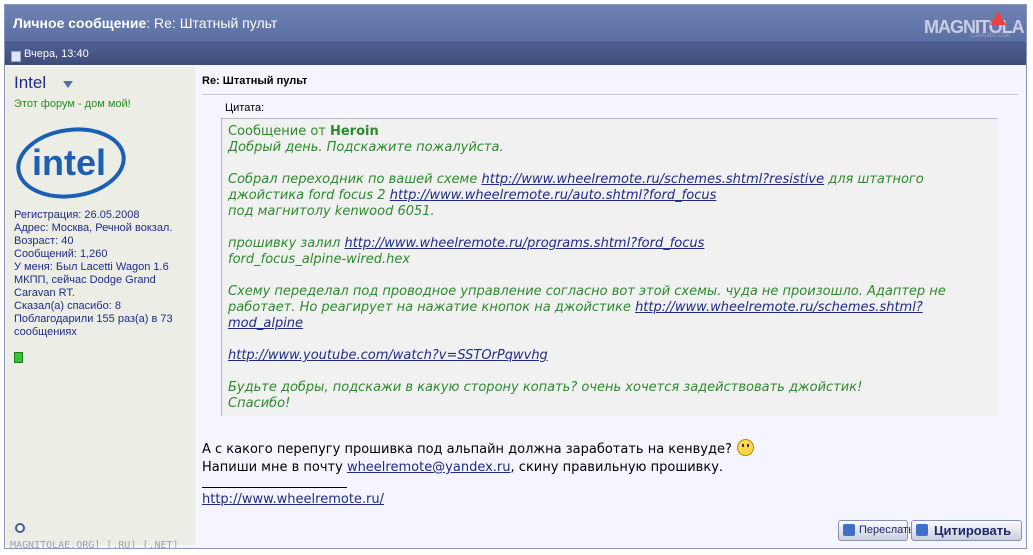 Image resolution: width=1033 pixels, height=555 pixels. What do you see at coordinates (610, 132) in the screenshot?
I see `quote-author: Сообщение от Heroin` at bounding box center [610, 132].